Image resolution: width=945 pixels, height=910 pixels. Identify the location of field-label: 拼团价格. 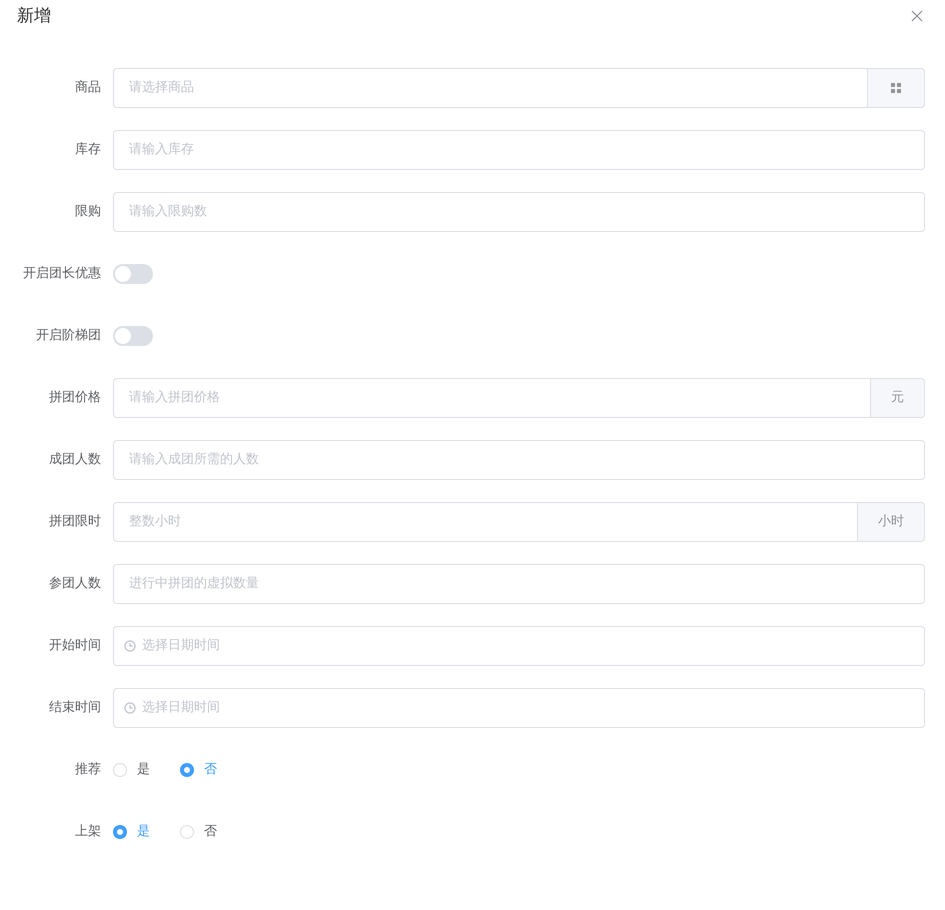
(75, 397).